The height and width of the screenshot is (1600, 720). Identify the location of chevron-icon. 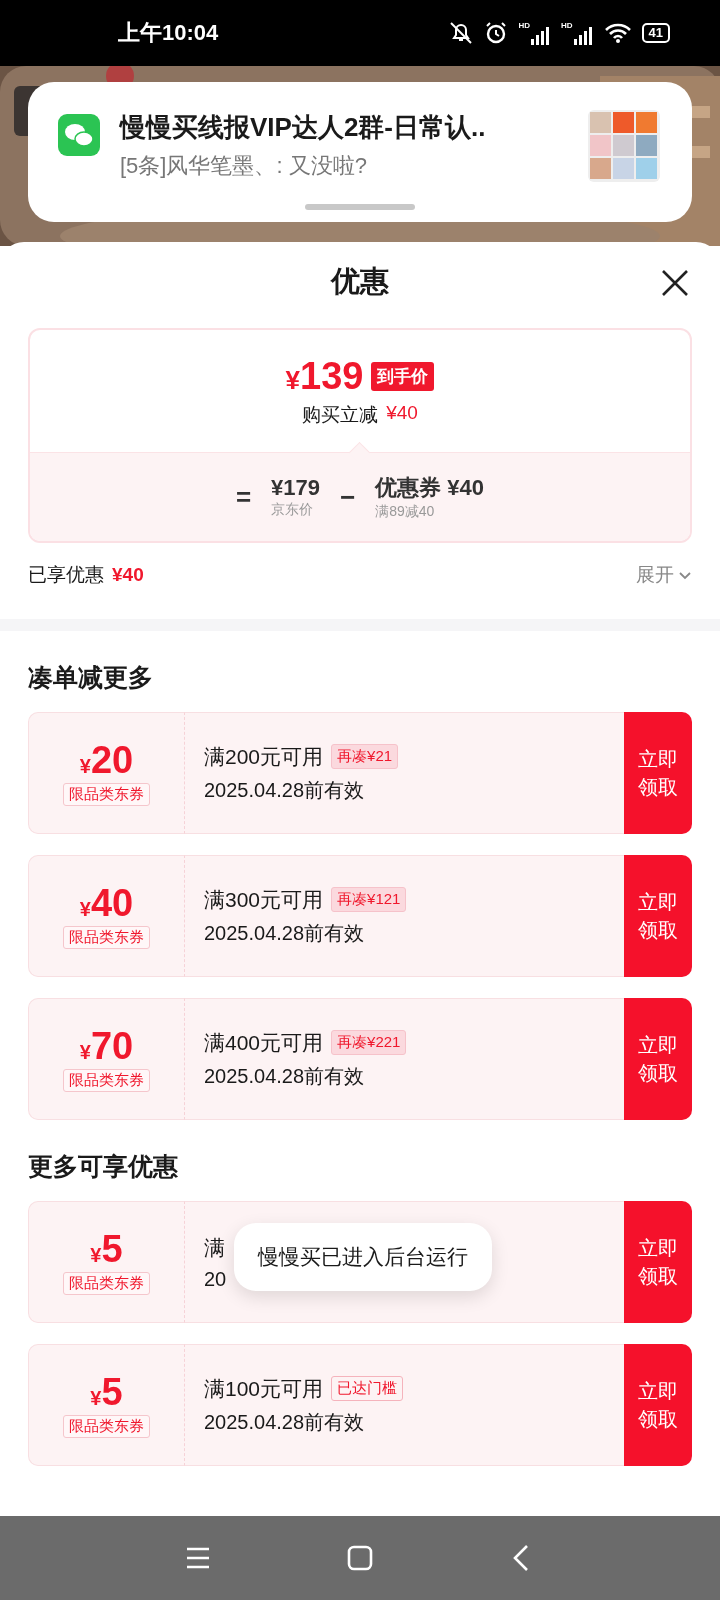
(685, 575).